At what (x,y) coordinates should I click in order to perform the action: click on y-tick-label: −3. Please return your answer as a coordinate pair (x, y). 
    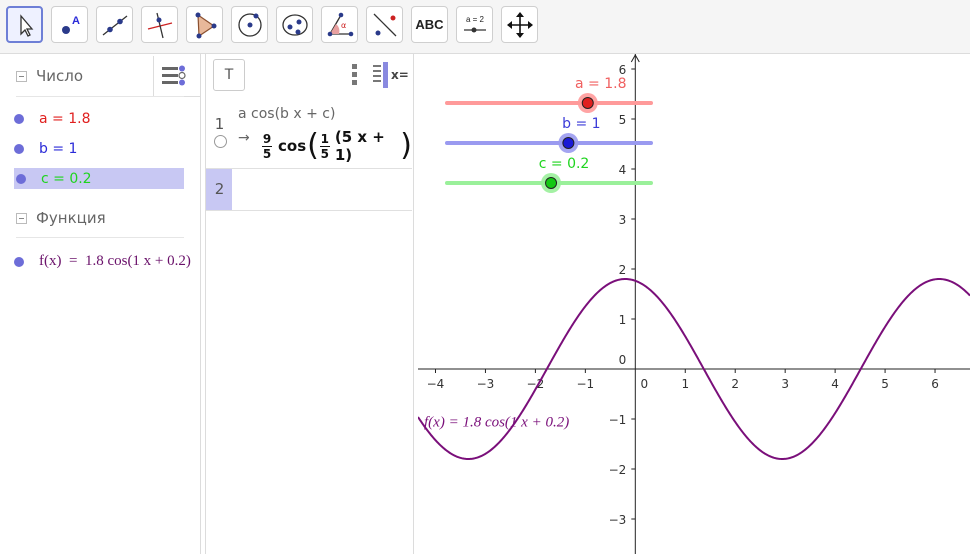
    Looking at the image, I should click on (618, 520).